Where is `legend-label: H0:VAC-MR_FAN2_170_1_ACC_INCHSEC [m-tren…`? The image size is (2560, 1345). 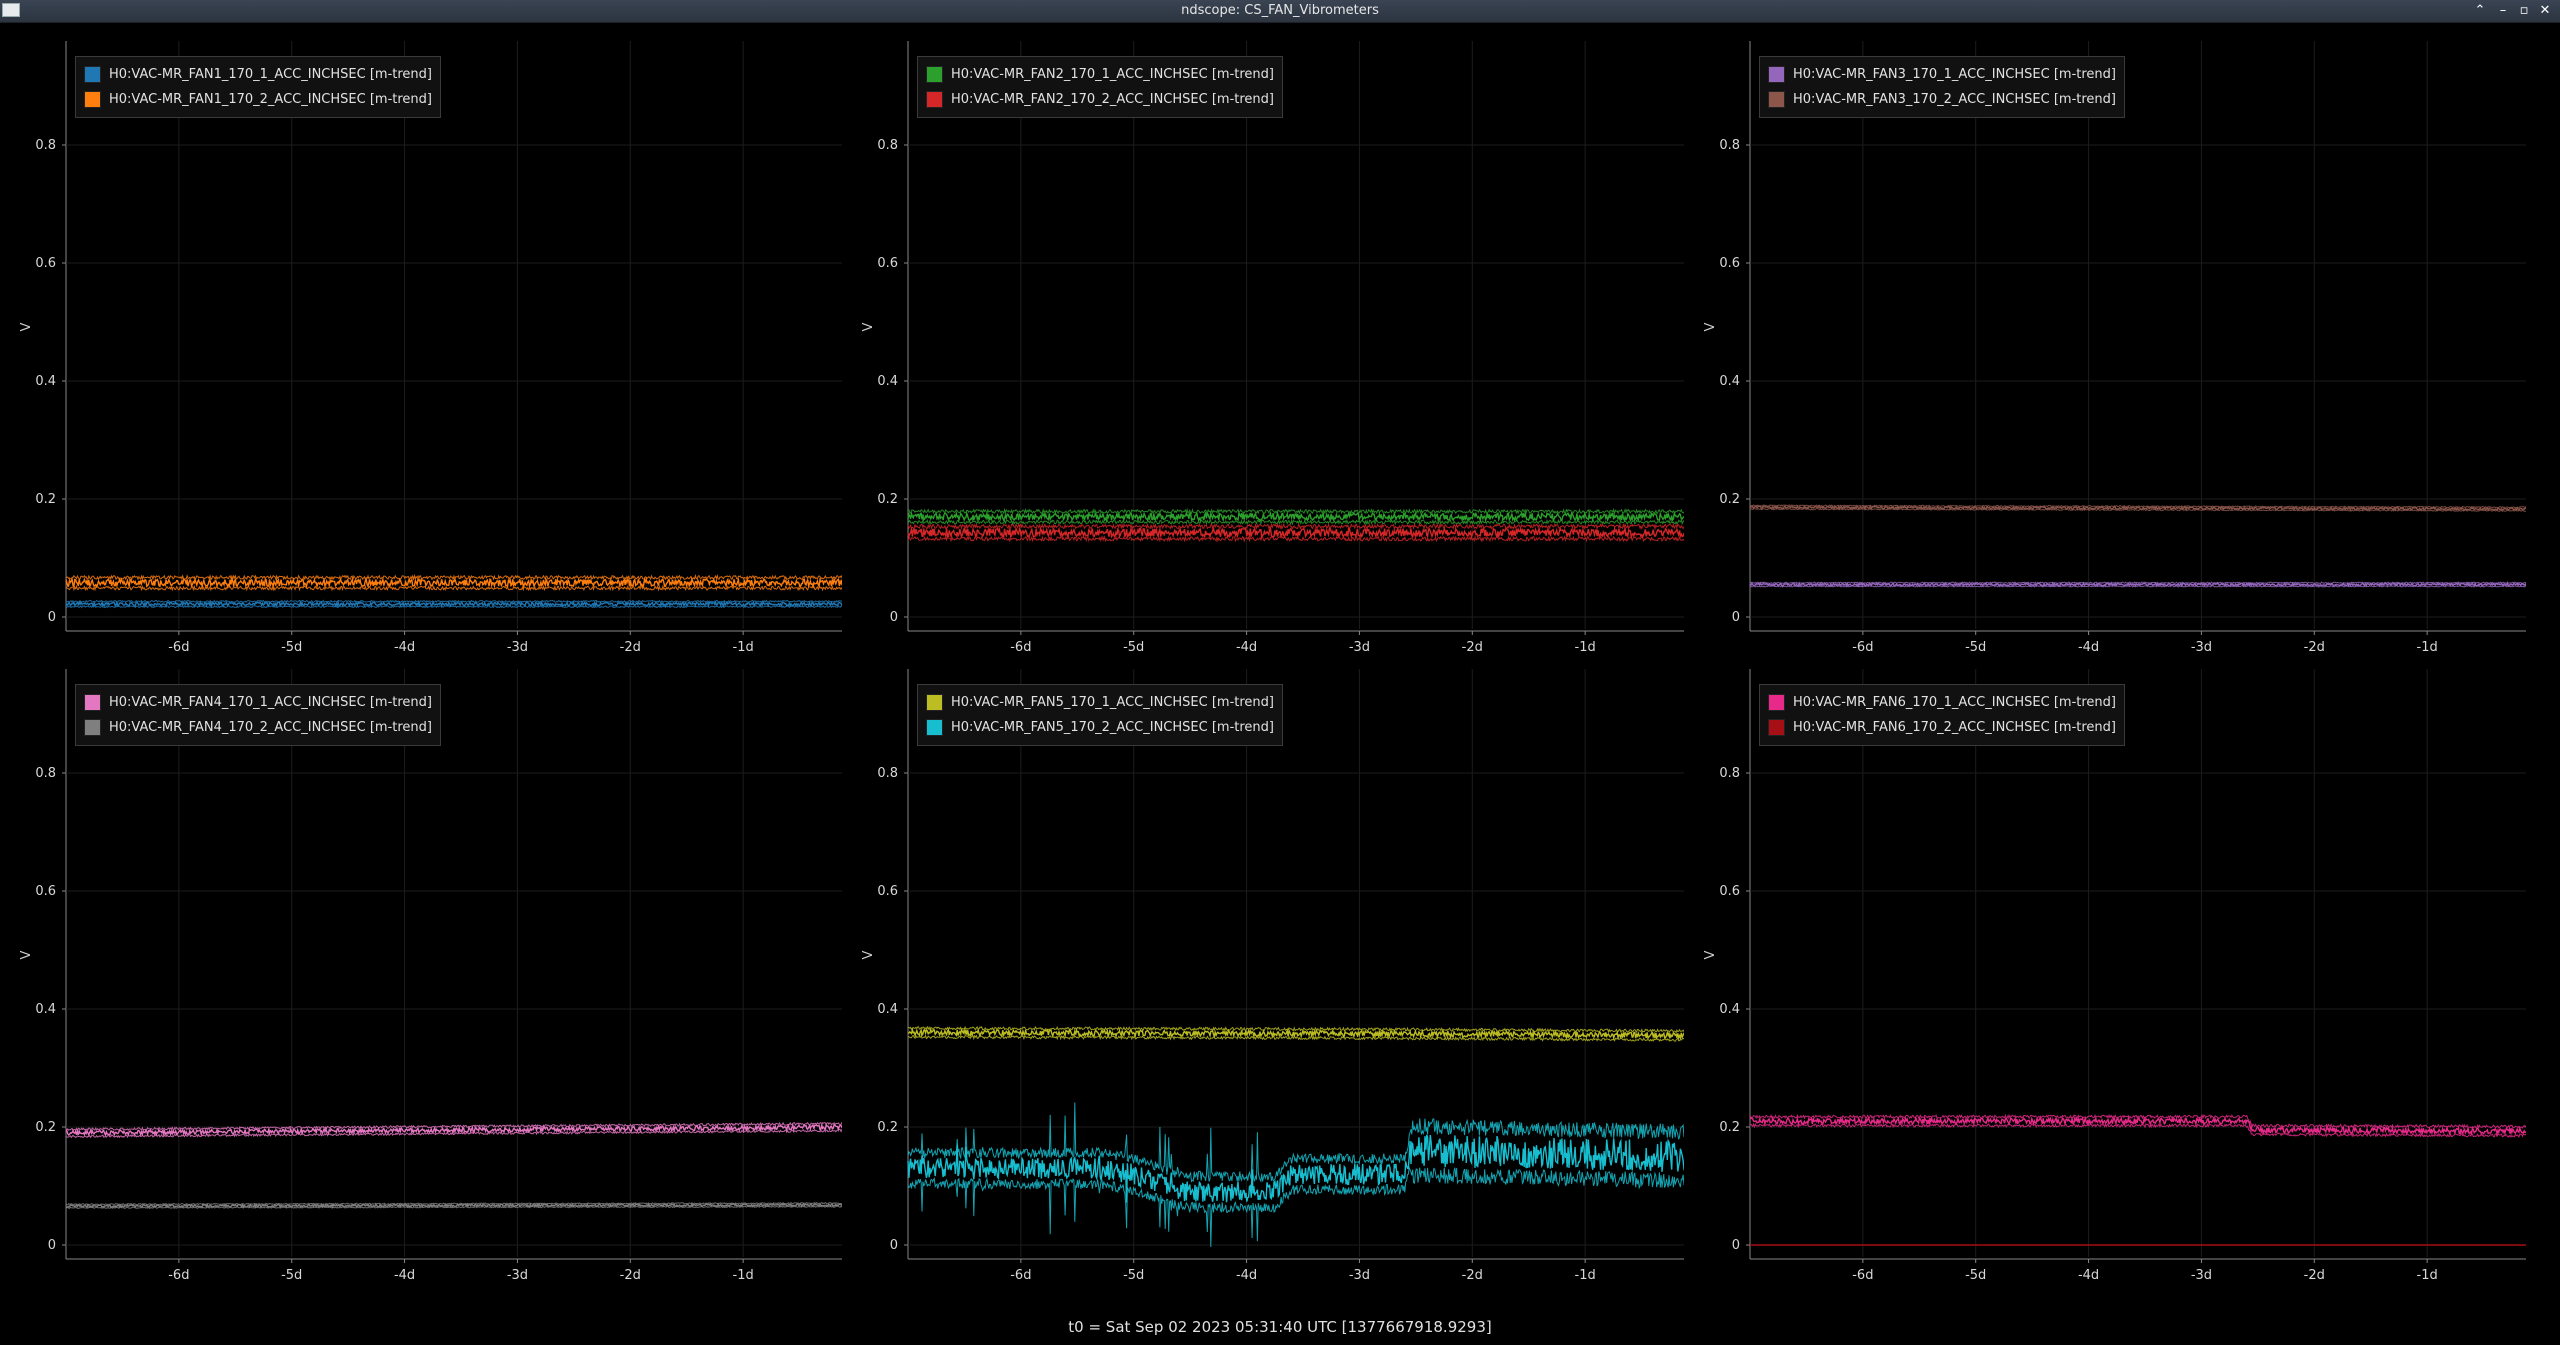 legend-label: H0:VAC-MR_FAN2_170_1_ACC_INCHSEC [m-tren… is located at coordinates (1112, 74).